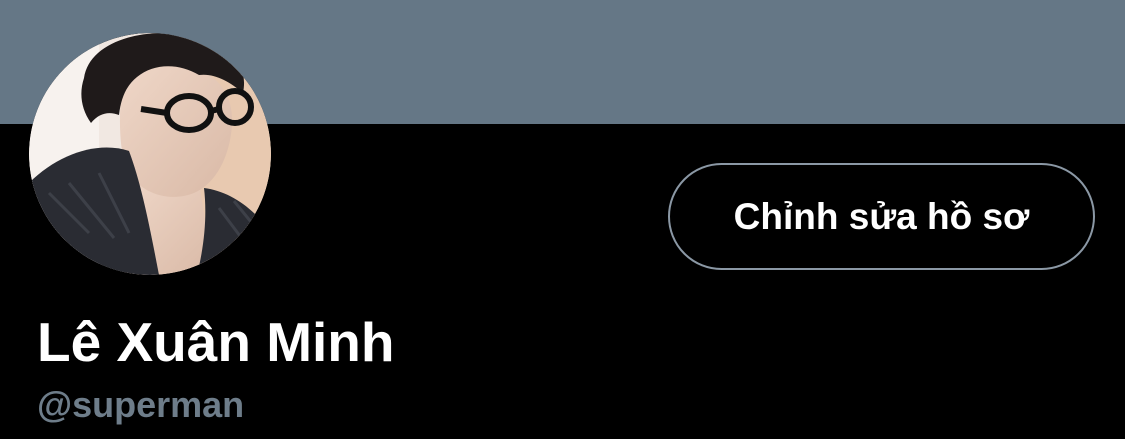 The height and width of the screenshot is (439, 1125). Describe the element at coordinates (141, 404) in the screenshot. I see `profile-handle: @superman` at that location.